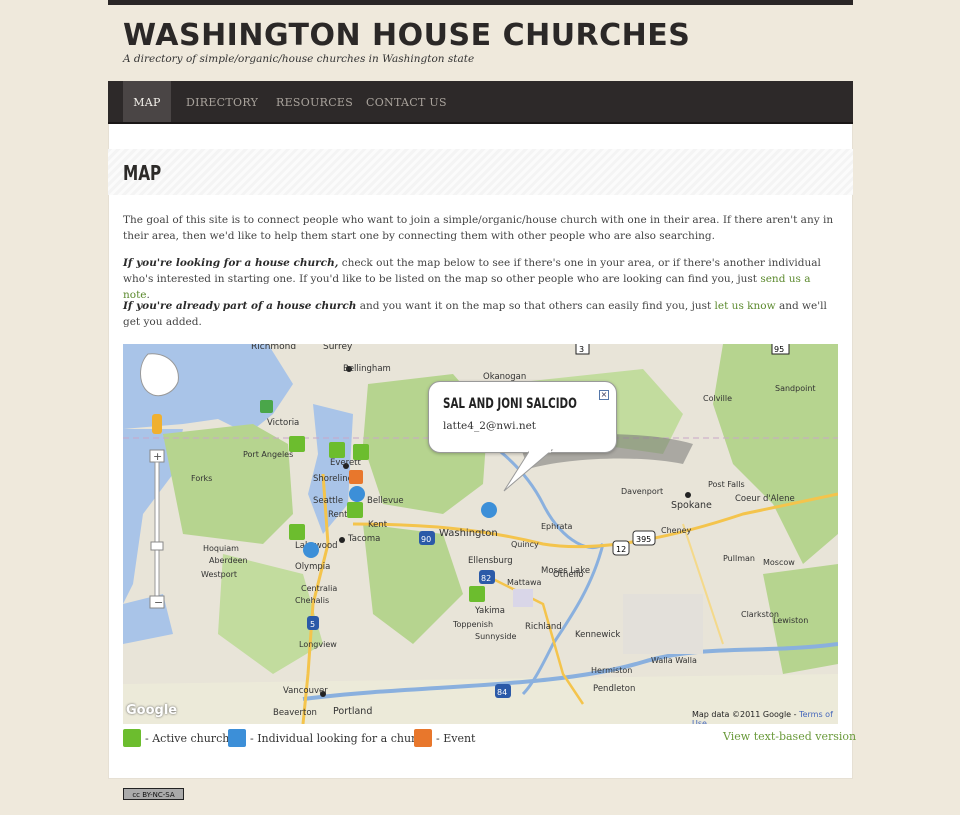  I want to click on map-label-spokane: Spokane, so click(691, 505).